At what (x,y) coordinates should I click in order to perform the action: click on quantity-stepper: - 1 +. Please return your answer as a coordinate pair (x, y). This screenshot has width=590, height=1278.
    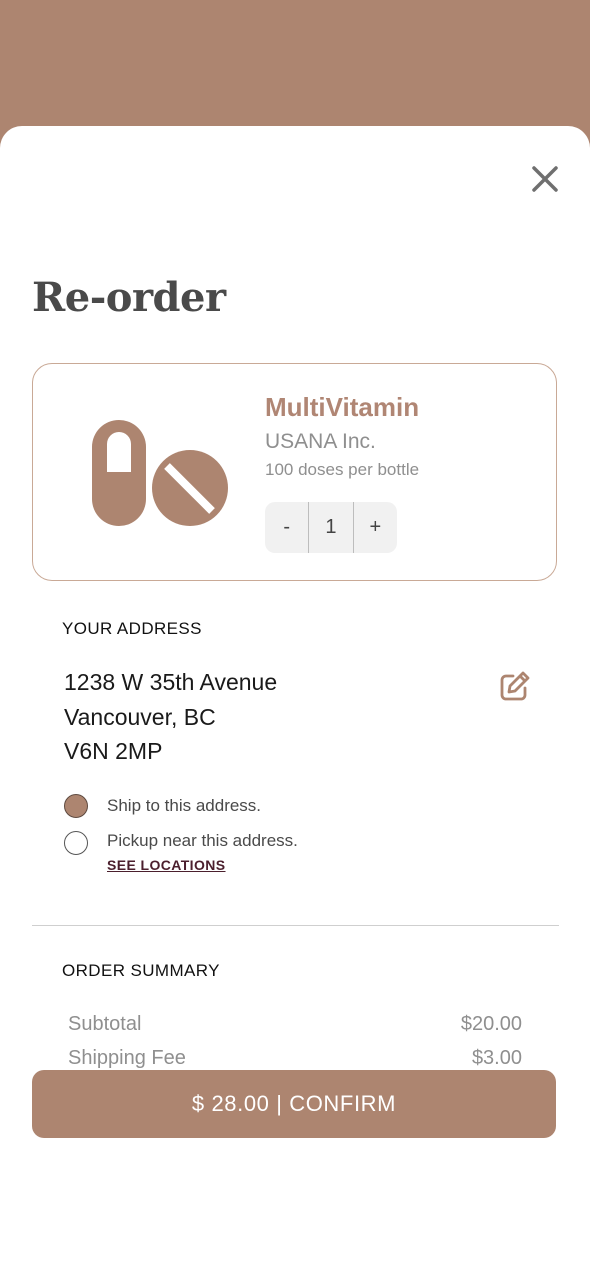
    Looking at the image, I should click on (331, 527).